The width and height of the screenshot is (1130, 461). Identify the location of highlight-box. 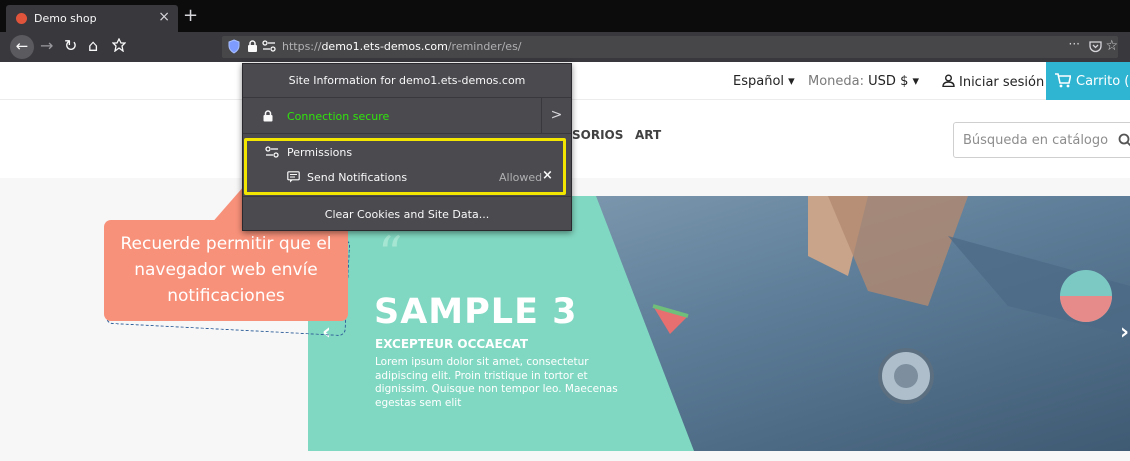
(405, 166).